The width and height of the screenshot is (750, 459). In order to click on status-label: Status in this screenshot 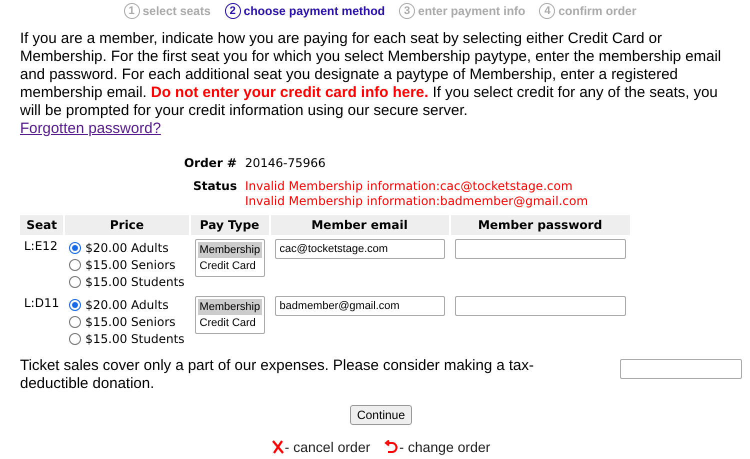, I will do `click(215, 186)`.